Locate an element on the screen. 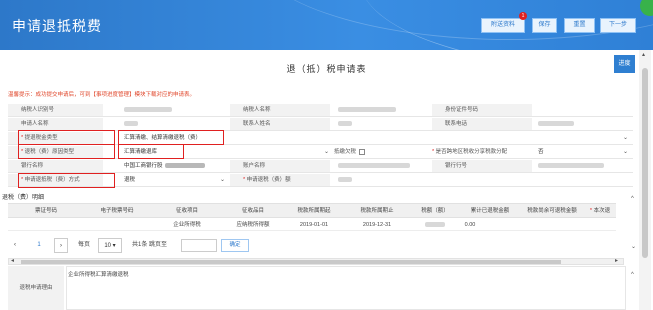  column-header: 征收品目 is located at coordinates (252, 211).